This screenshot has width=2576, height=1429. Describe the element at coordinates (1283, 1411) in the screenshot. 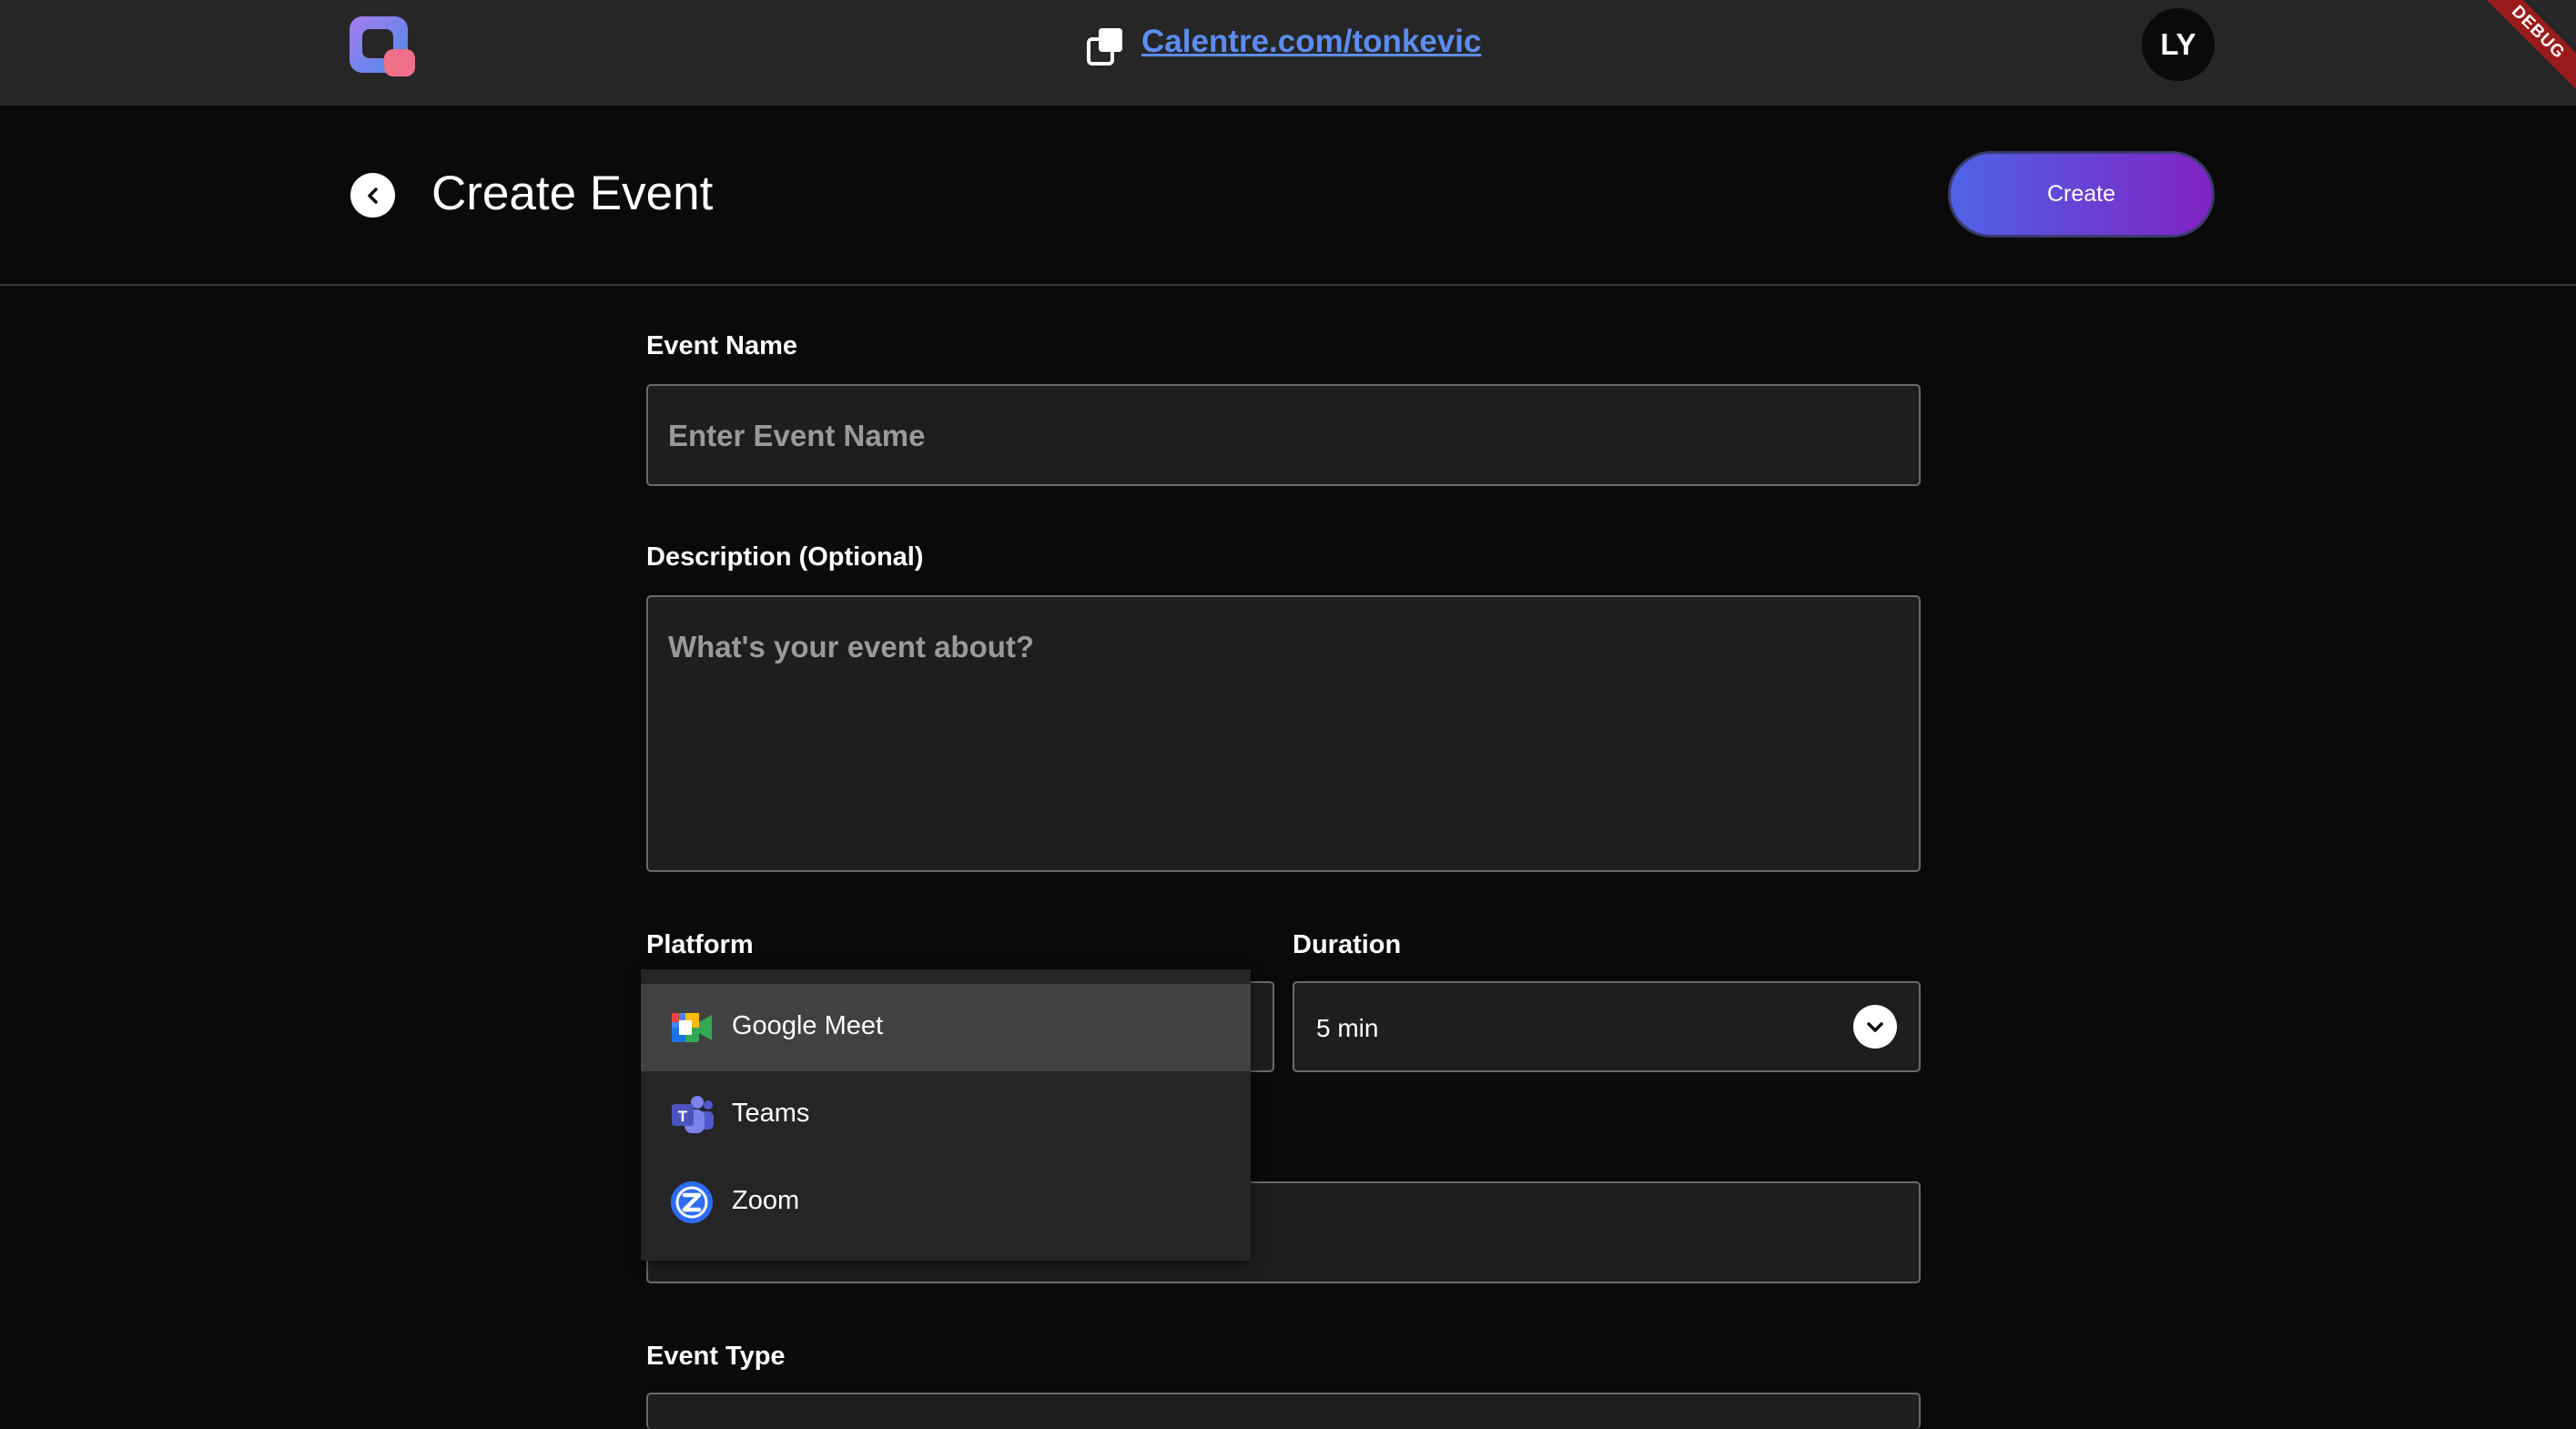

I see `event-type-select` at that location.